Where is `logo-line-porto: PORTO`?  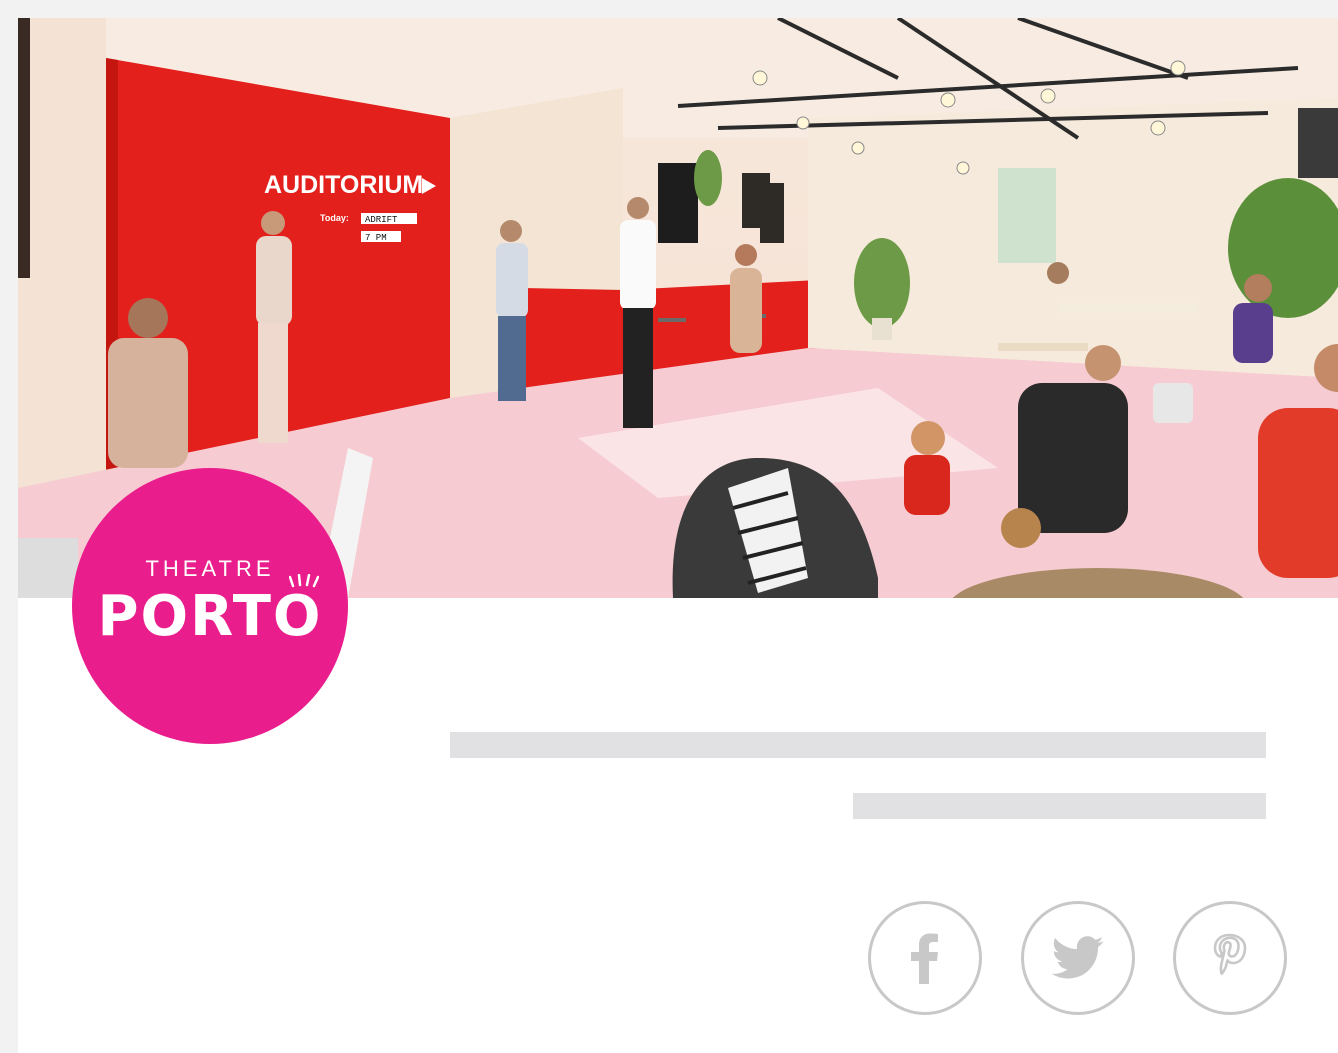
logo-line-porto: PORTO is located at coordinates (210, 611).